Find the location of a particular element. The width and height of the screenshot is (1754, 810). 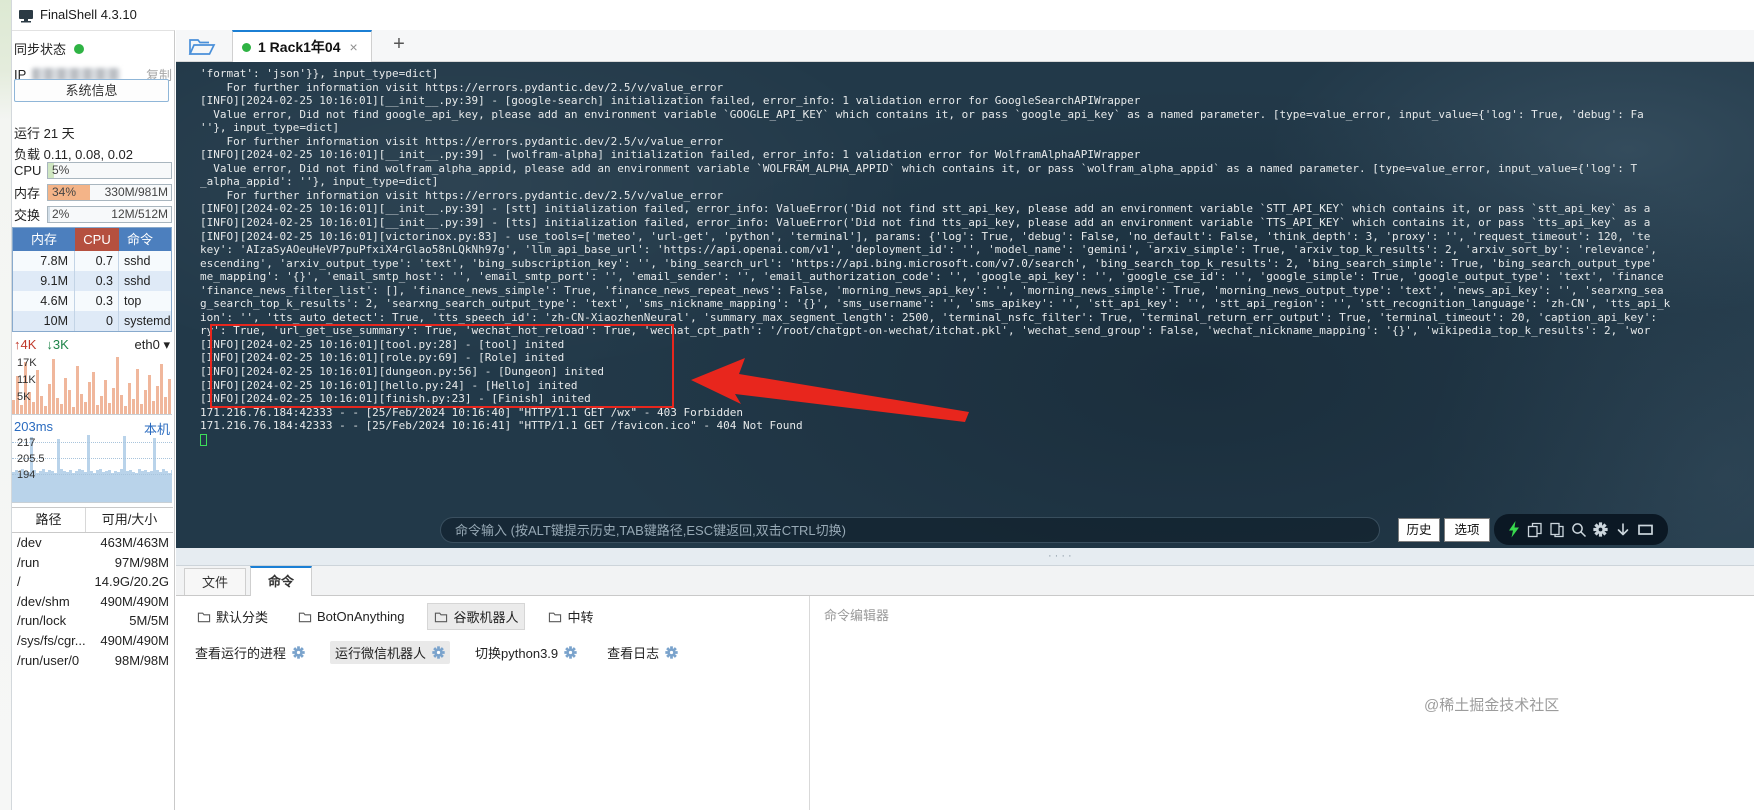

sync-status-label: 同步状态 is located at coordinates (40, 49).